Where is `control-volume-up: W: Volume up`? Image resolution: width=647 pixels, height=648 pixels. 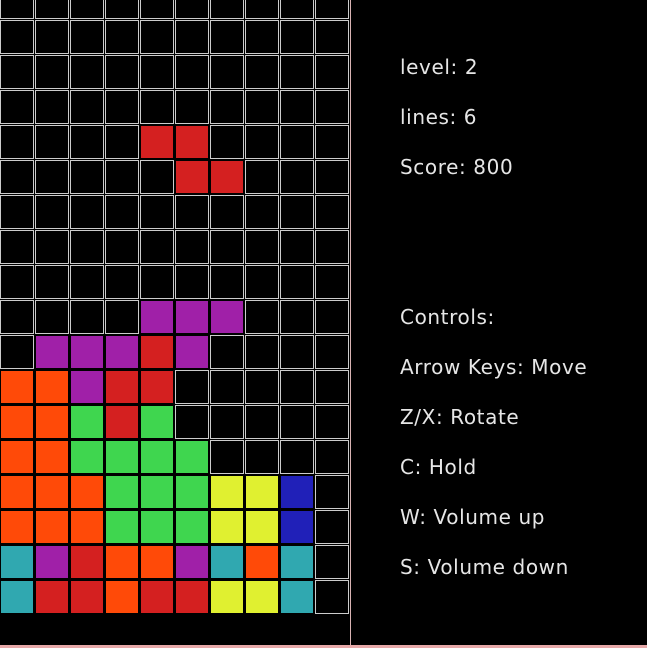
control-volume-up: W: Volume up is located at coordinates (473, 517).